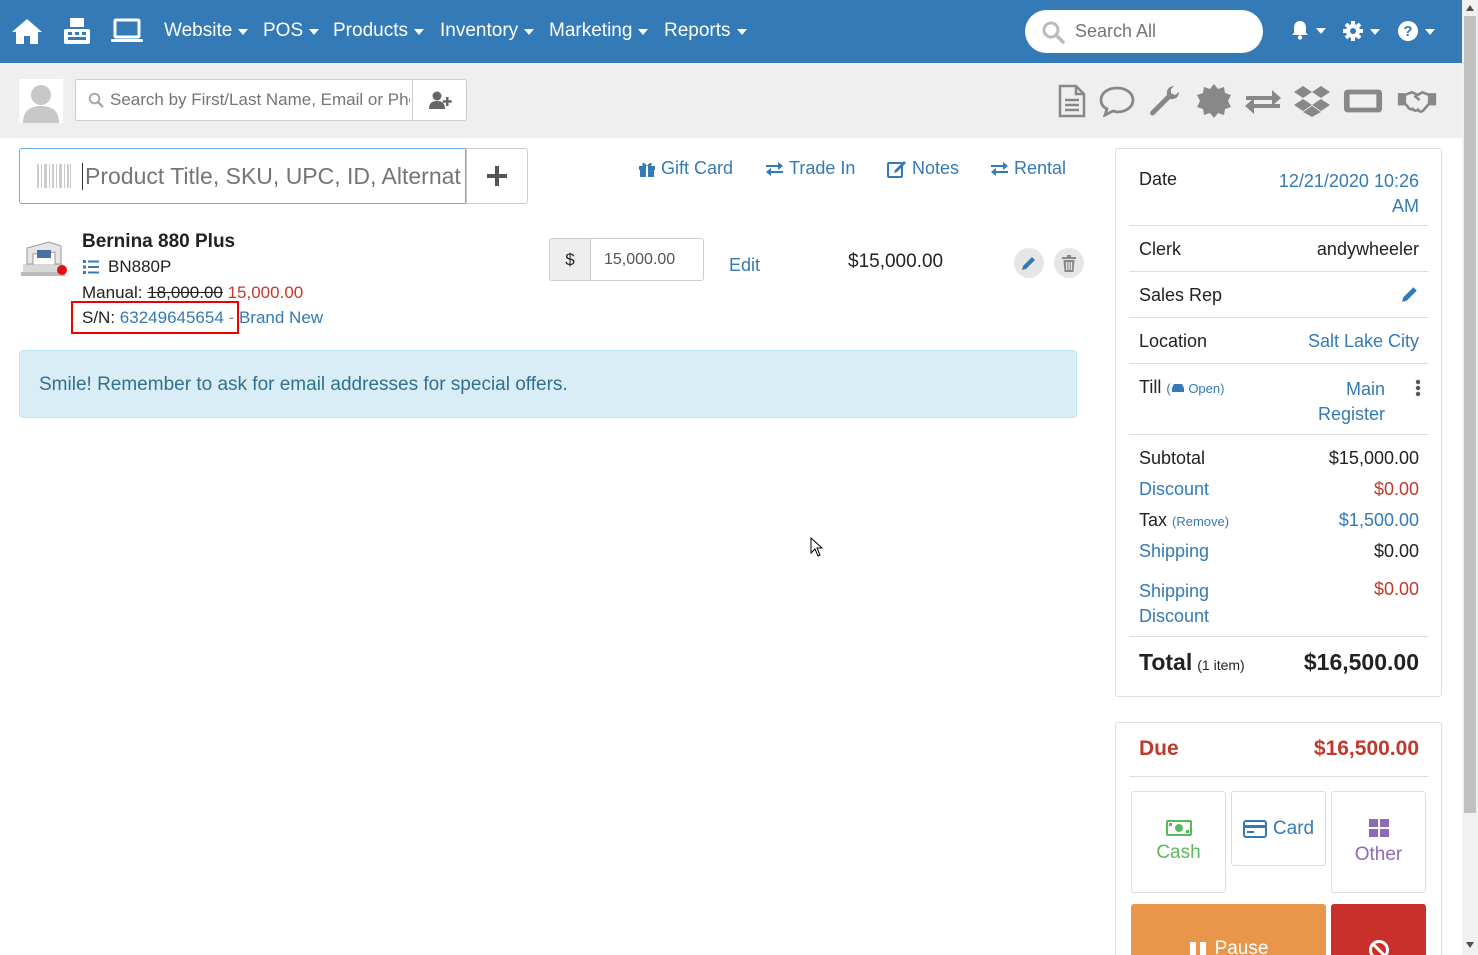 The image size is (1478, 955). I want to click on card-button: Card, so click(1278, 828).